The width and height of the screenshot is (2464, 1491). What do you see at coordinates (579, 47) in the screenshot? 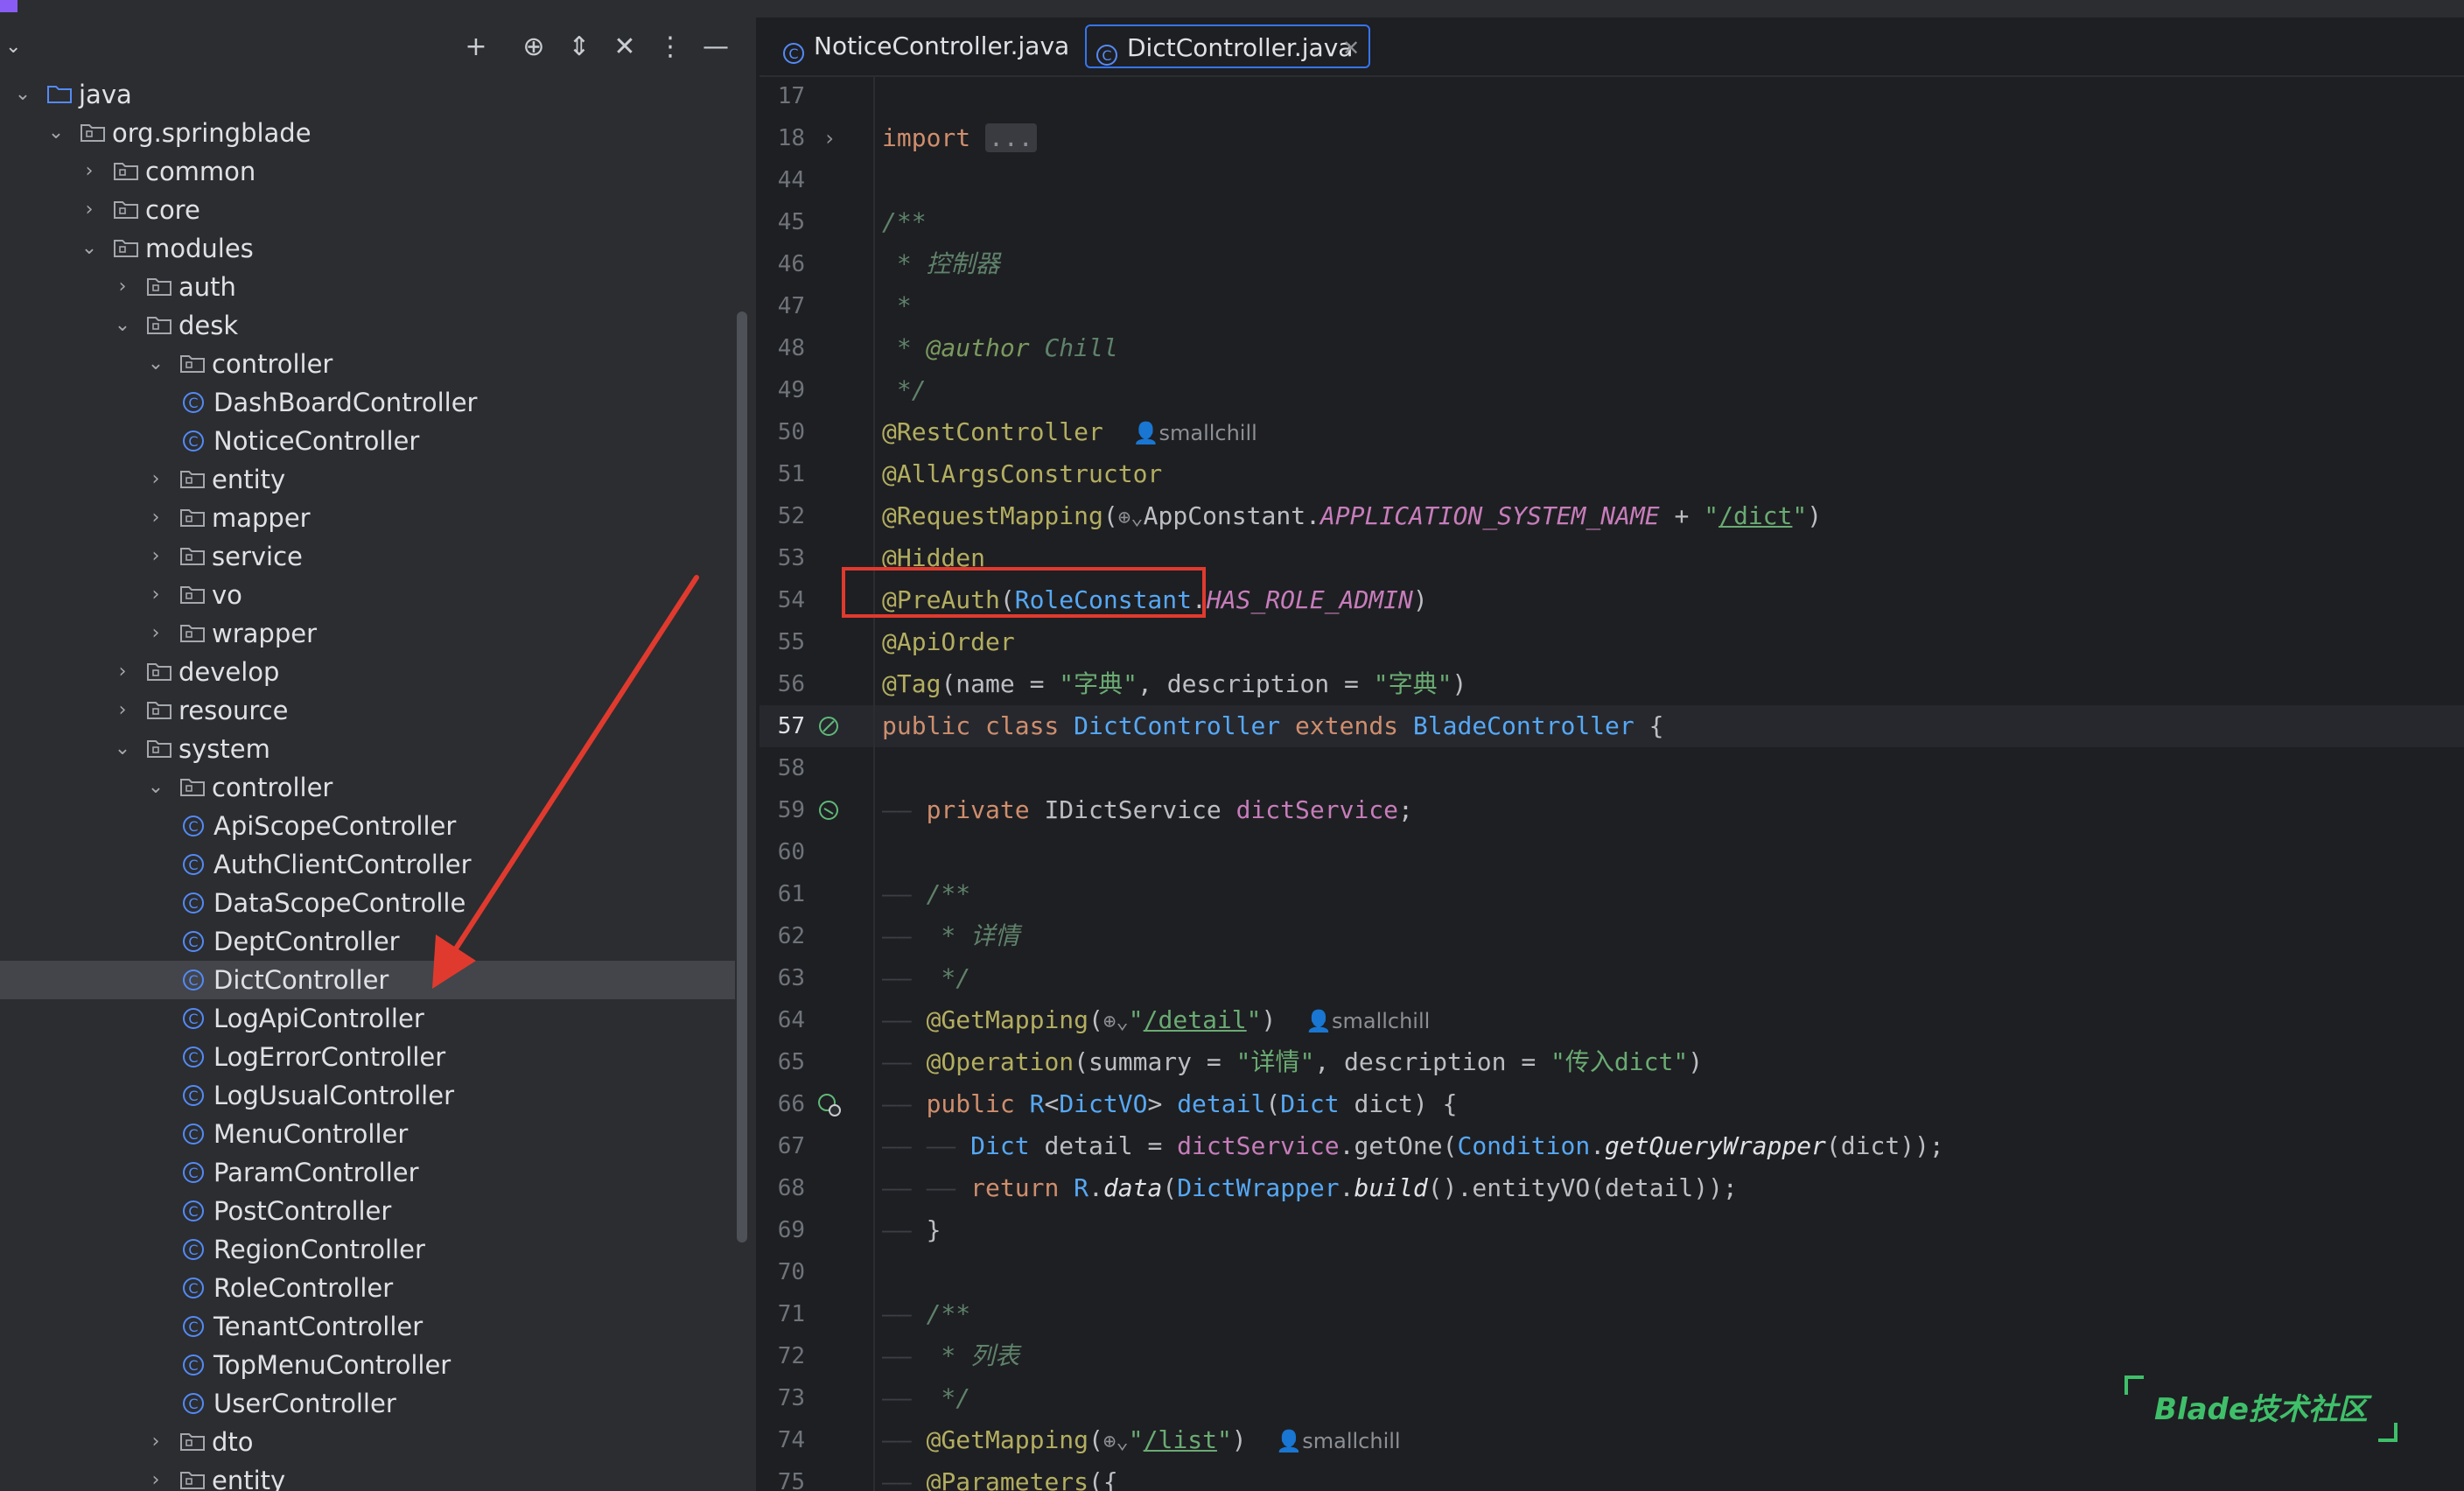
I see `expand-all-icon: ⇕` at bounding box center [579, 47].